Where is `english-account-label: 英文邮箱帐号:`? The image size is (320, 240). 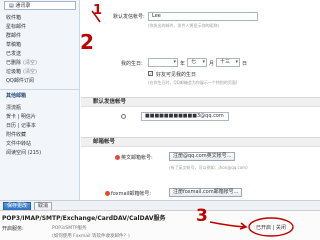
english-account-label: 英文邮箱帐号: is located at coordinates (137, 158).